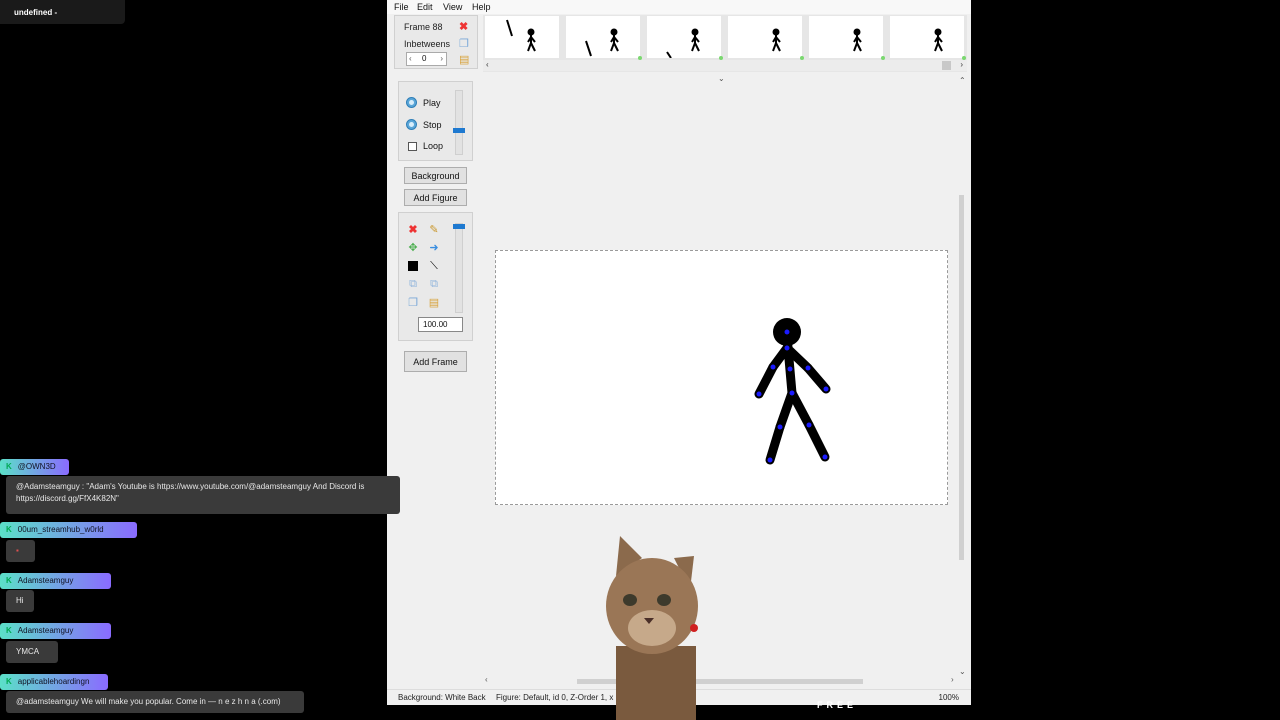  Describe the element at coordinates (423, 27) in the screenshot. I see `frame-number: Frame 88` at that location.